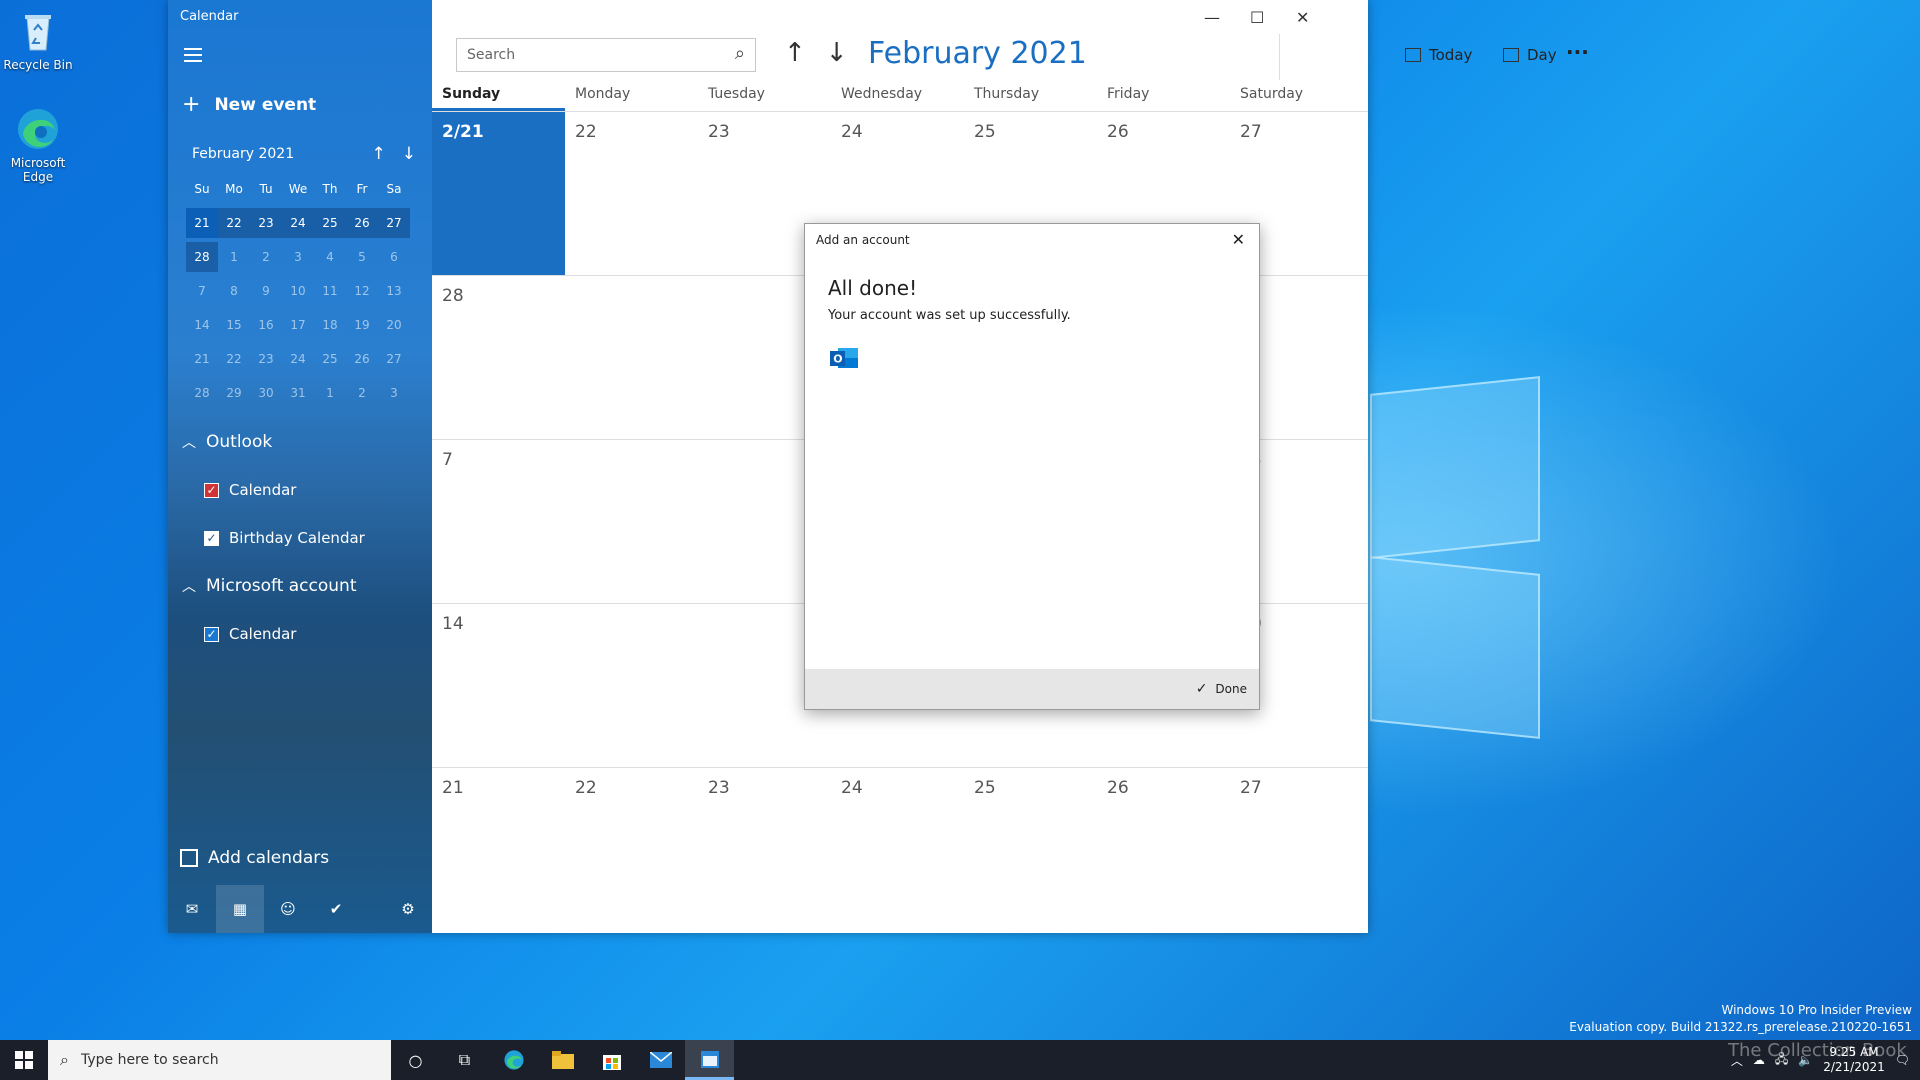  I want to click on day-cell: 14, so click(498, 685).